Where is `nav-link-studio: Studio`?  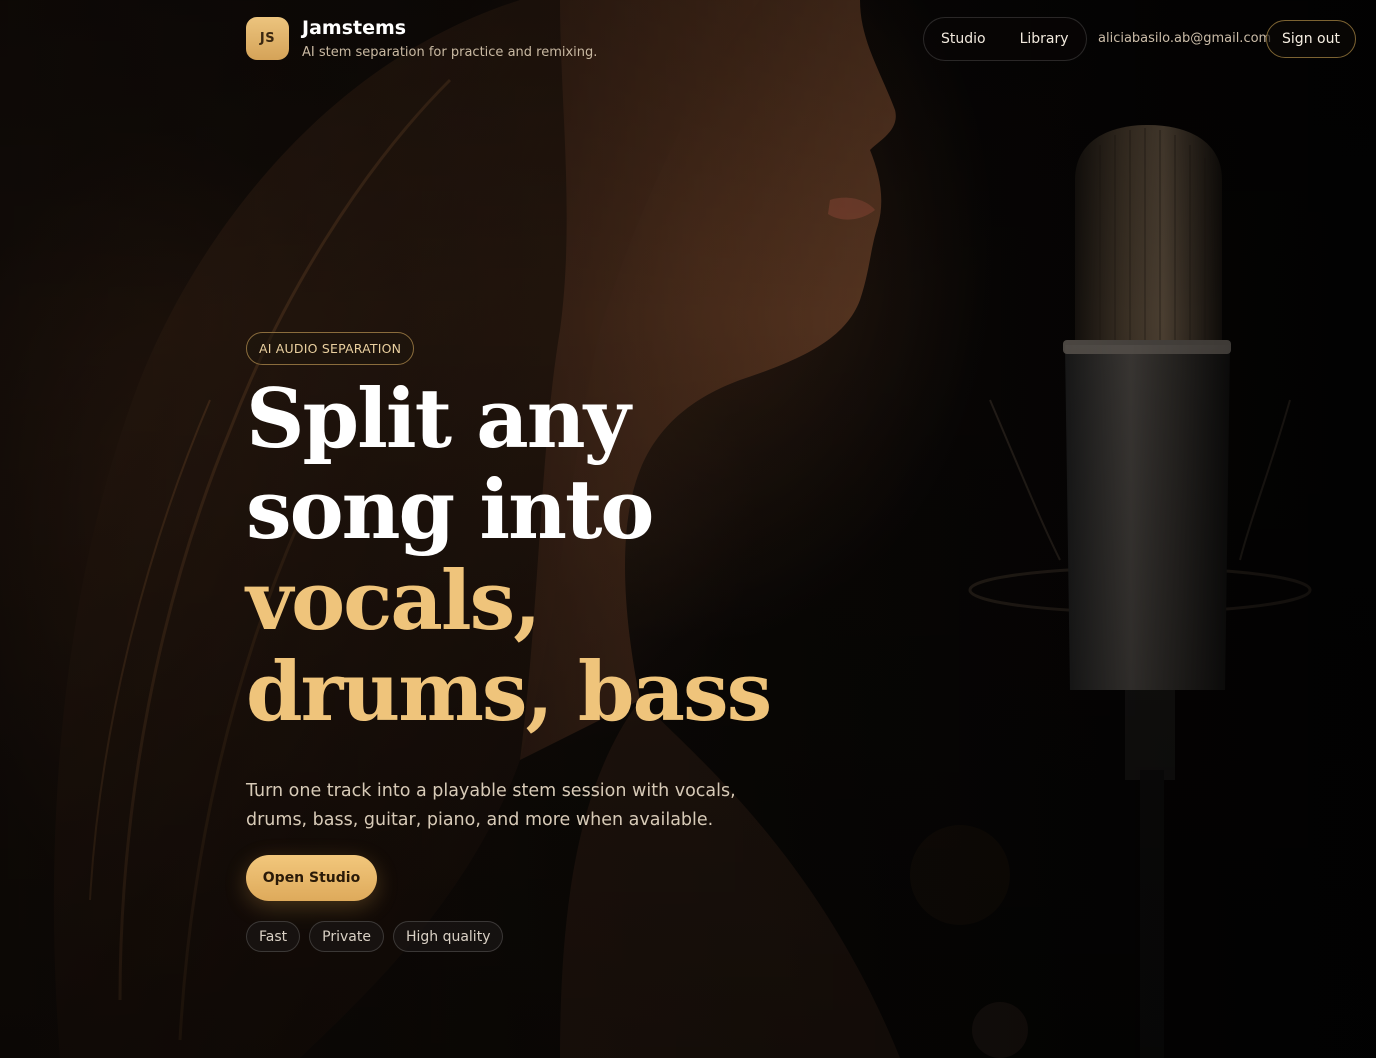
nav-link-studio: Studio is located at coordinates (963, 39).